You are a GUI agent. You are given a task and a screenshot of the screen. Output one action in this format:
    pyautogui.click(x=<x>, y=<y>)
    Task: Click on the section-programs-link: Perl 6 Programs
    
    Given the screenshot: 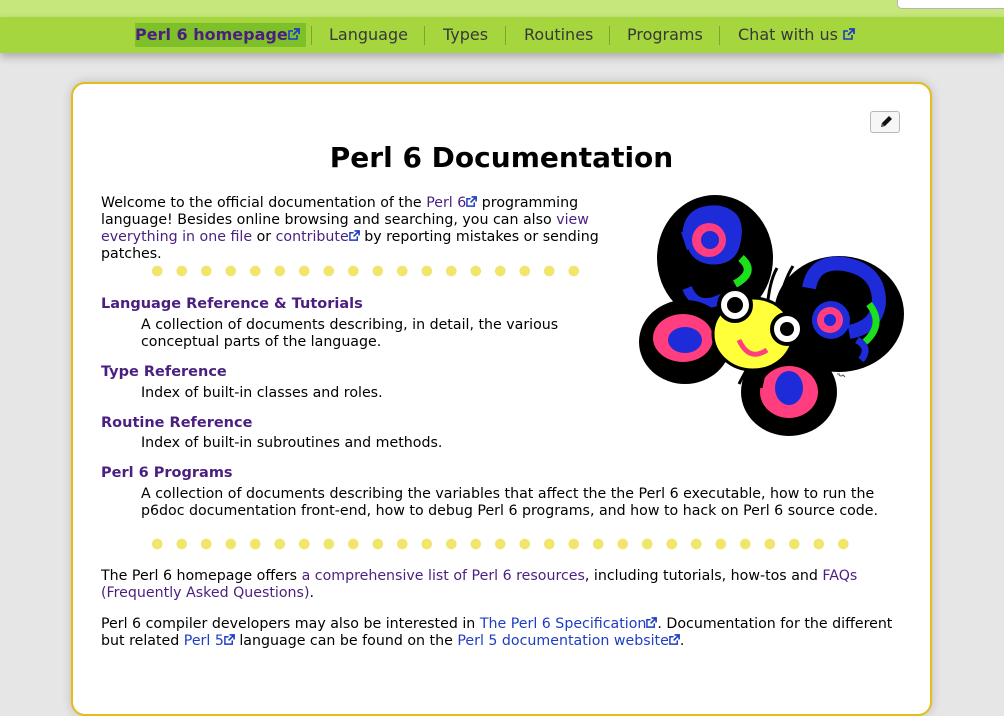 What is the action you would take?
    pyautogui.click(x=167, y=473)
    